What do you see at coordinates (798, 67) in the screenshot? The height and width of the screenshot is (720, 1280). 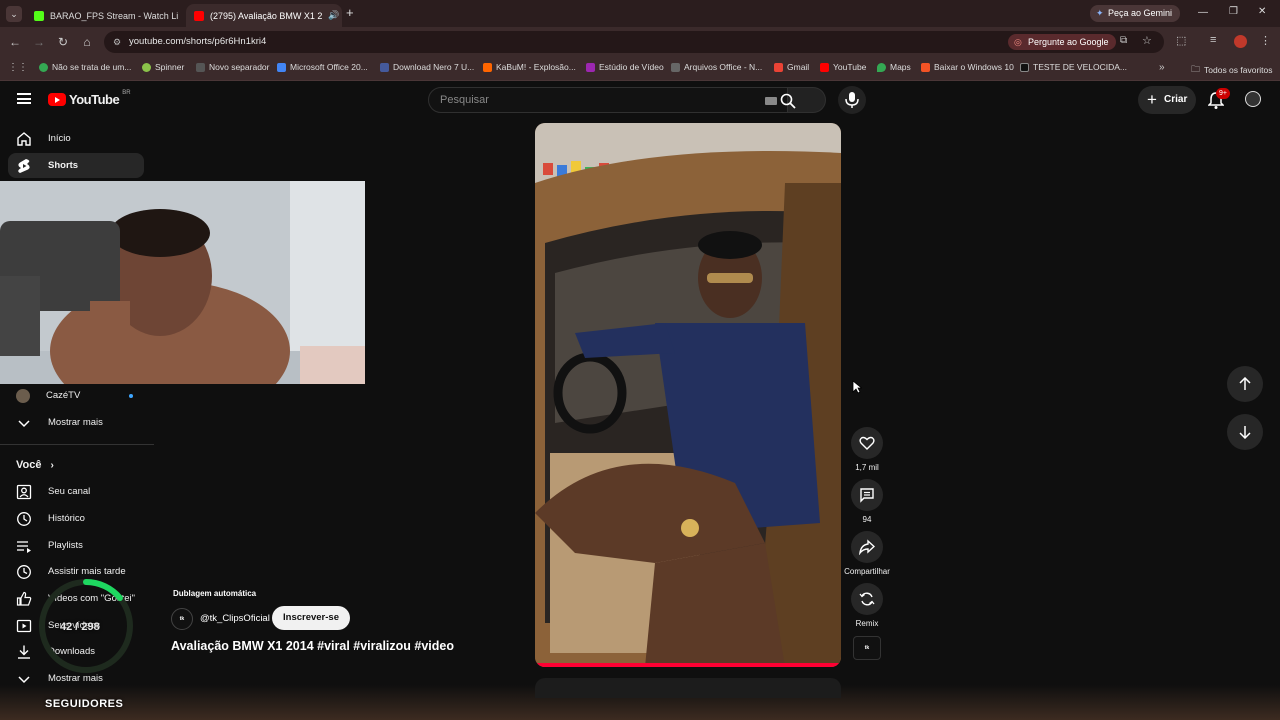 I see `bookmark-label: Gmail` at bounding box center [798, 67].